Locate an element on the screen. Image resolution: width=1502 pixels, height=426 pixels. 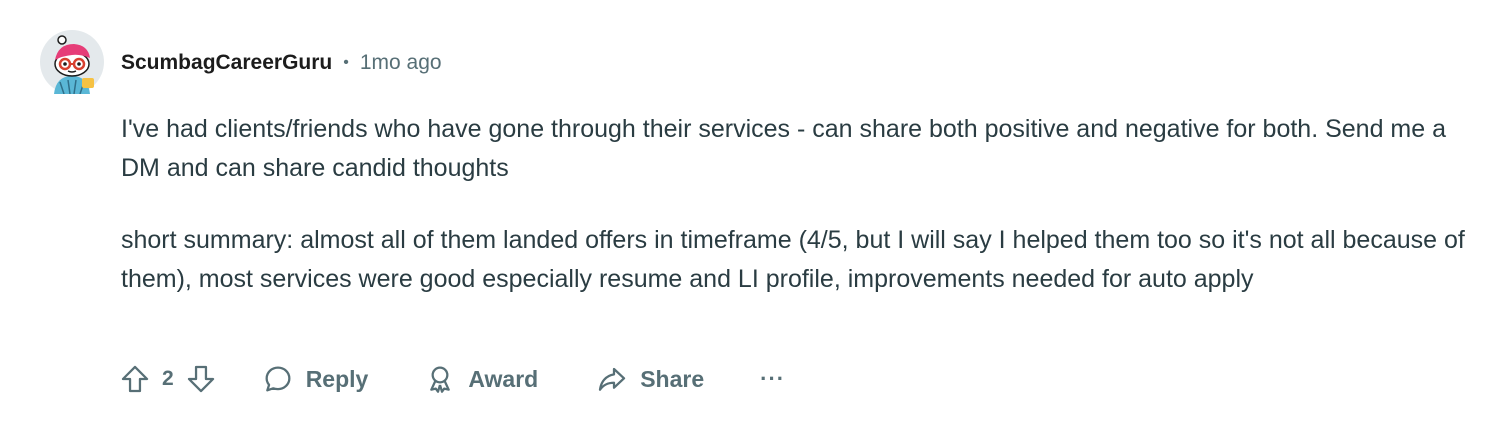
award-button: Award is located at coordinates (481, 379).